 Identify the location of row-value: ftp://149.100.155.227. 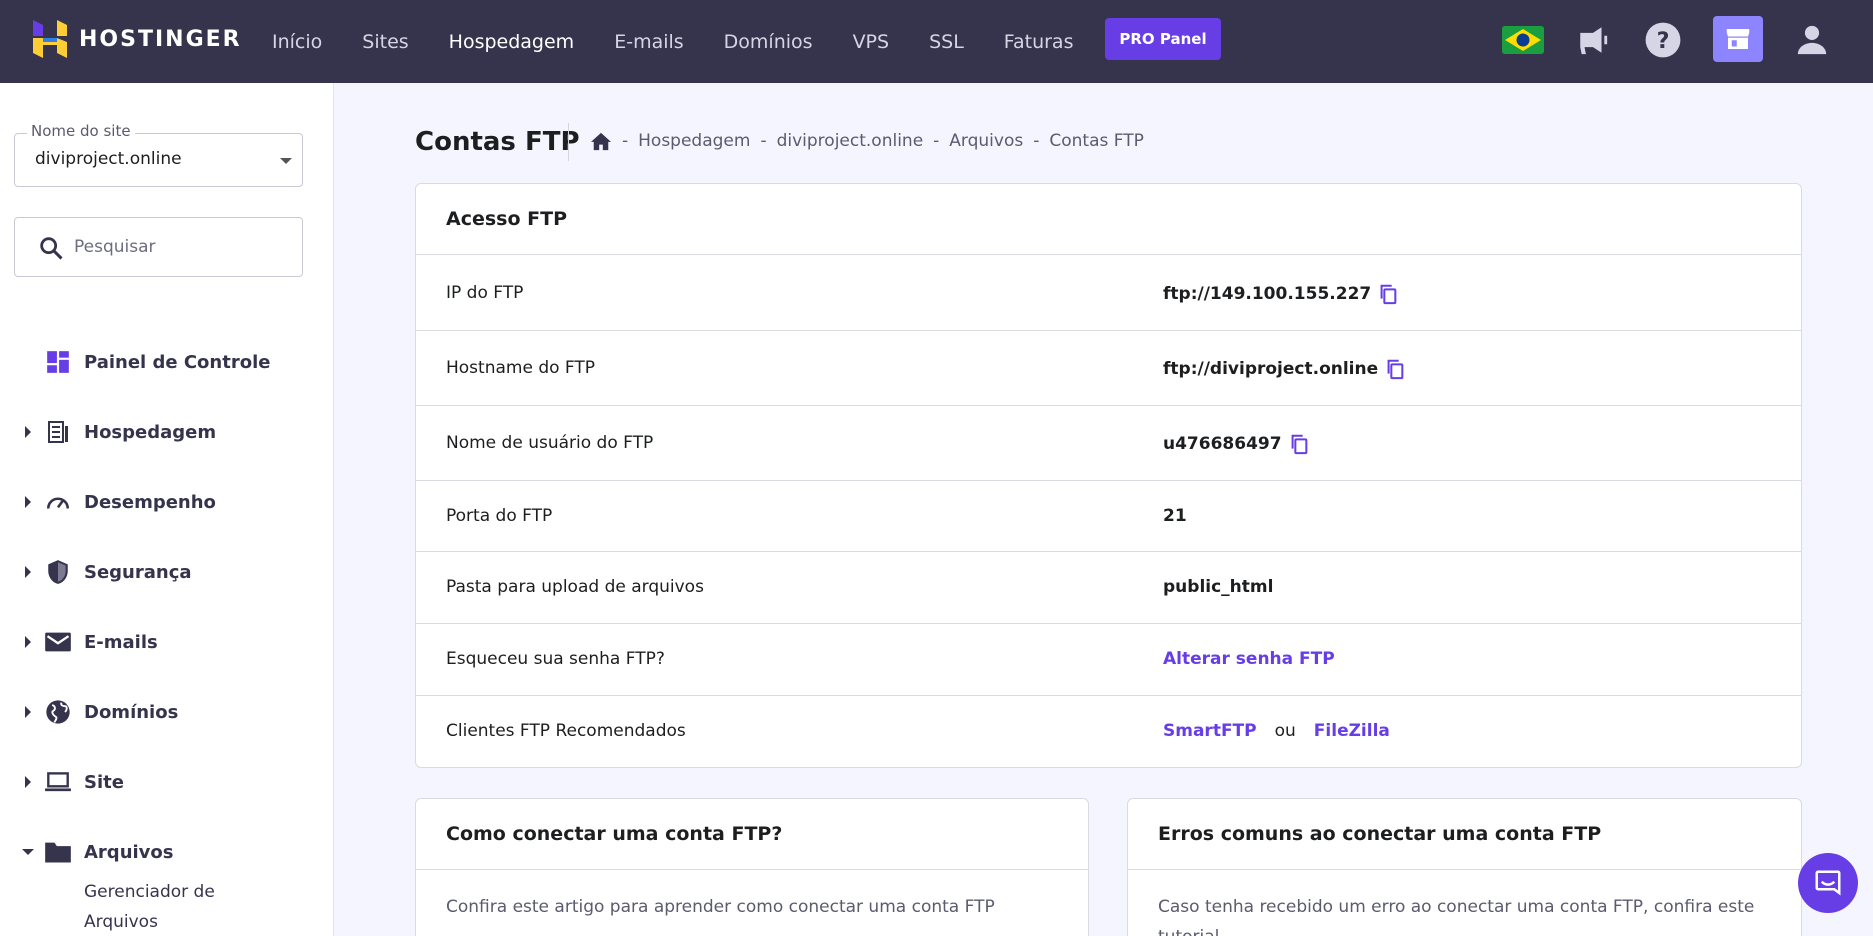
(1281, 294).